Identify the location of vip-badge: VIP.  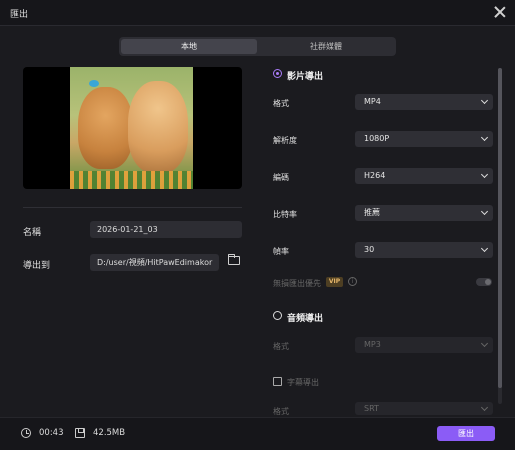
(334, 282).